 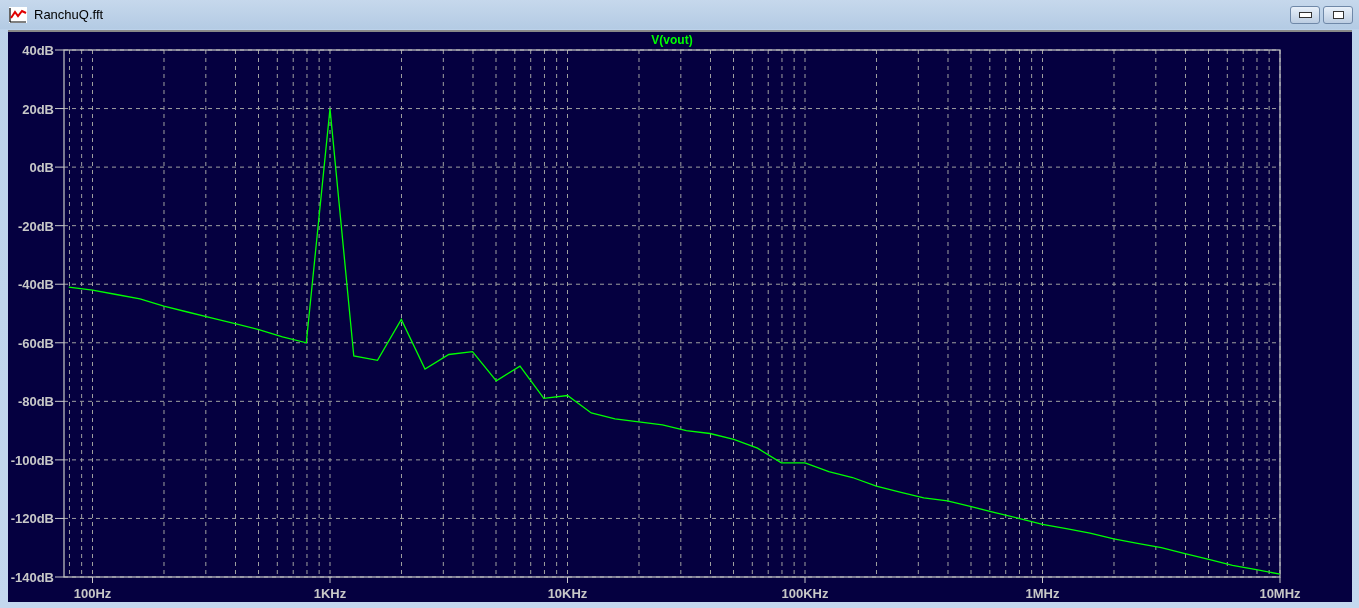 I want to click on waveform-icon, so click(x=18, y=14).